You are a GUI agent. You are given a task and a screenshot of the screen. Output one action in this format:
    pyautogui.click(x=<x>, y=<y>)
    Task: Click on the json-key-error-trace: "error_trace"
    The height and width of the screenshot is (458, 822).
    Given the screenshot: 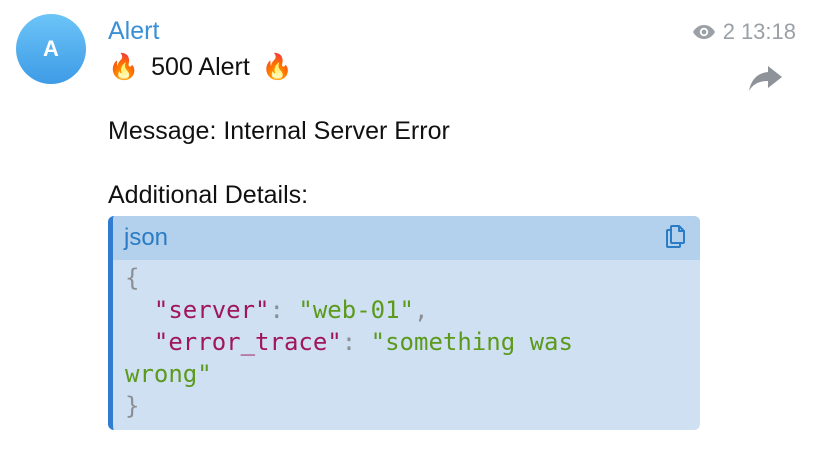 What is the action you would take?
    pyautogui.click(x=247, y=342)
    